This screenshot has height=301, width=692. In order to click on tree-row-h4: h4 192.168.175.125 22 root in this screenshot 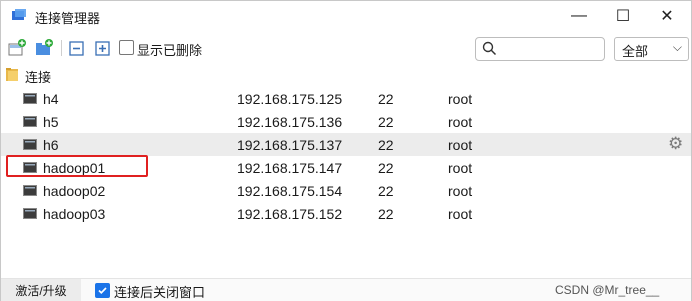, I will do `click(346, 98)`.